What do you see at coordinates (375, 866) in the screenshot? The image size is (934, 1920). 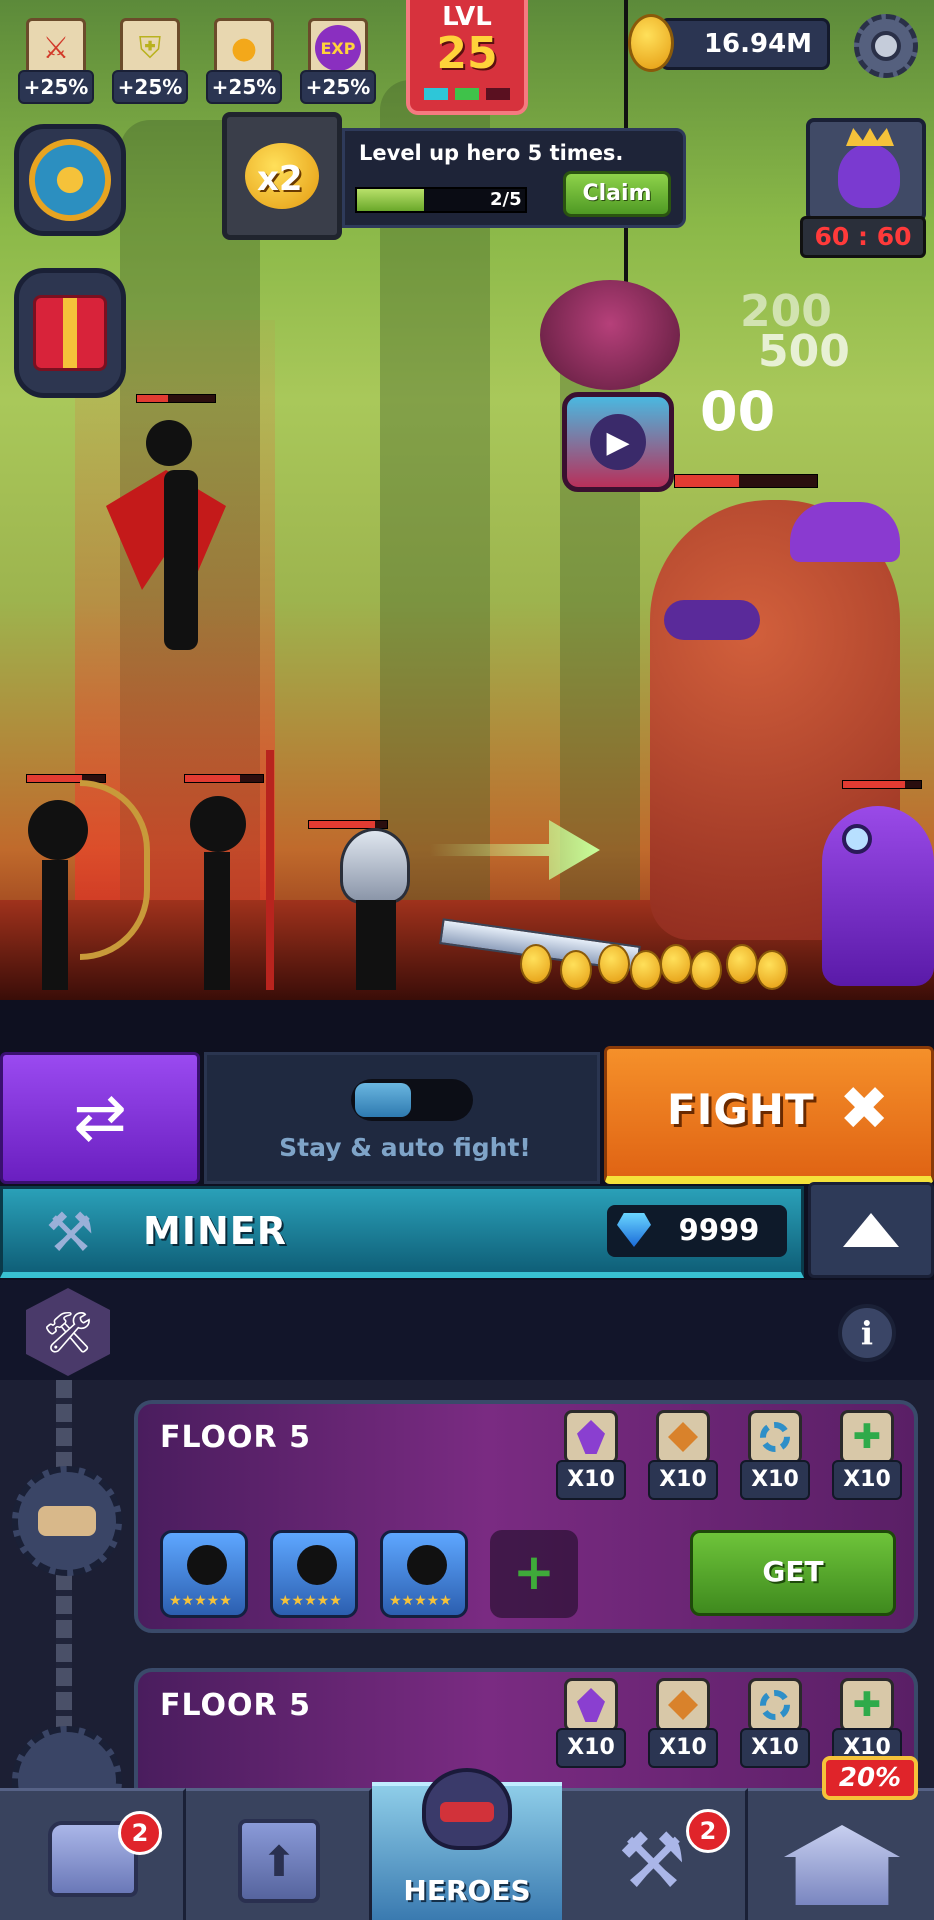 I see `knight-helmet` at bounding box center [375, 866].